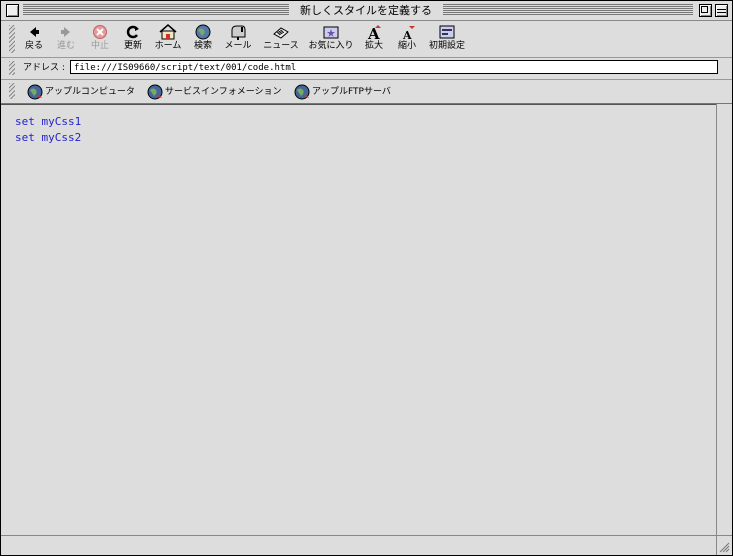 Image resolution: width=733 pixels, height=556 pixels. What do you see at coordinates (34, 40) in the screenshot?
I see `back-button: 戻る` at bounding box center [34, 40].